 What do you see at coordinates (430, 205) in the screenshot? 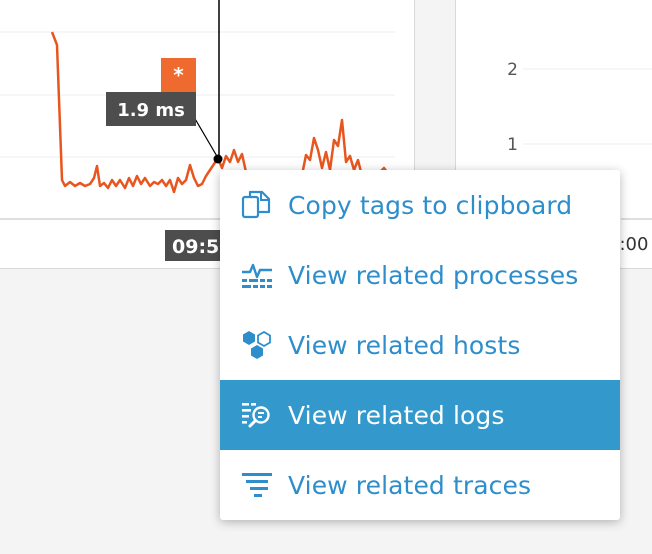
I see `menu-item-label: Copy tags to clipboard` at bounding box center [430, 205].